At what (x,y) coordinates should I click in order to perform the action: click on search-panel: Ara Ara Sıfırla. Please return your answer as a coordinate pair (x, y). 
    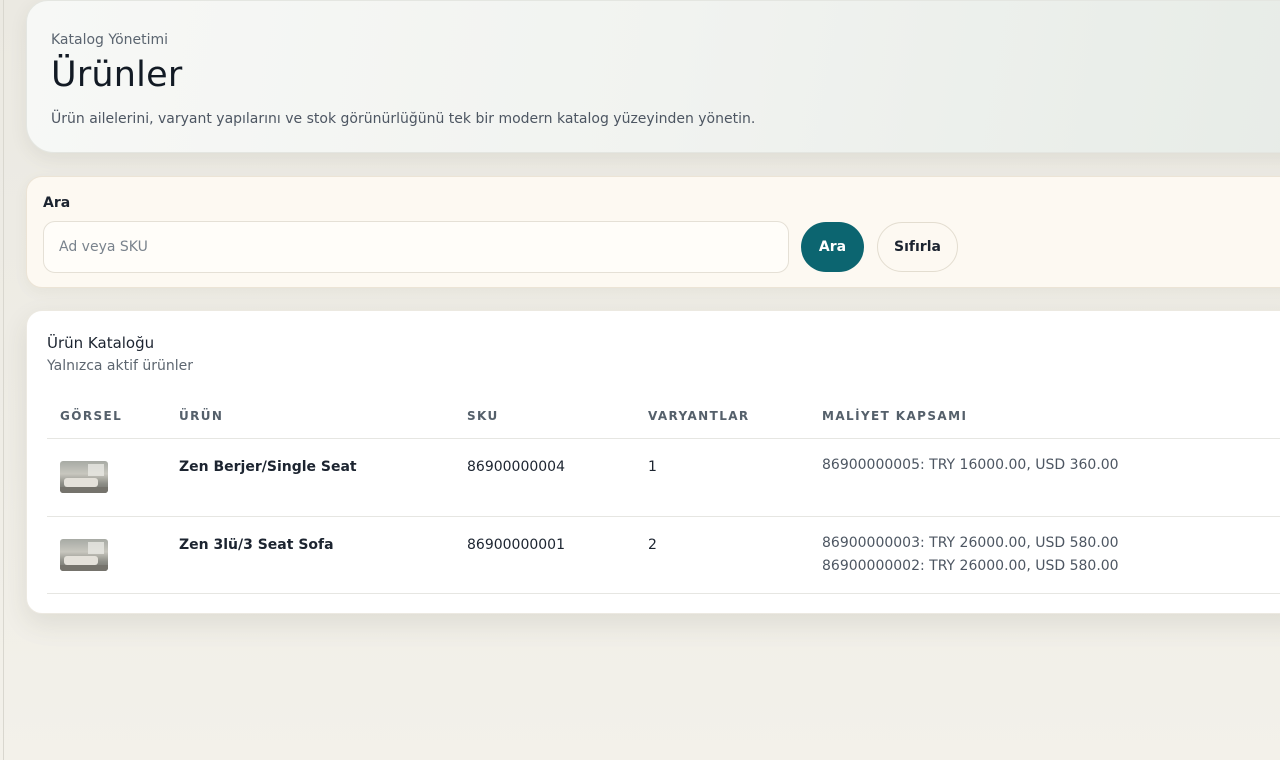
    Looking at the image, I should click on (653, 232).